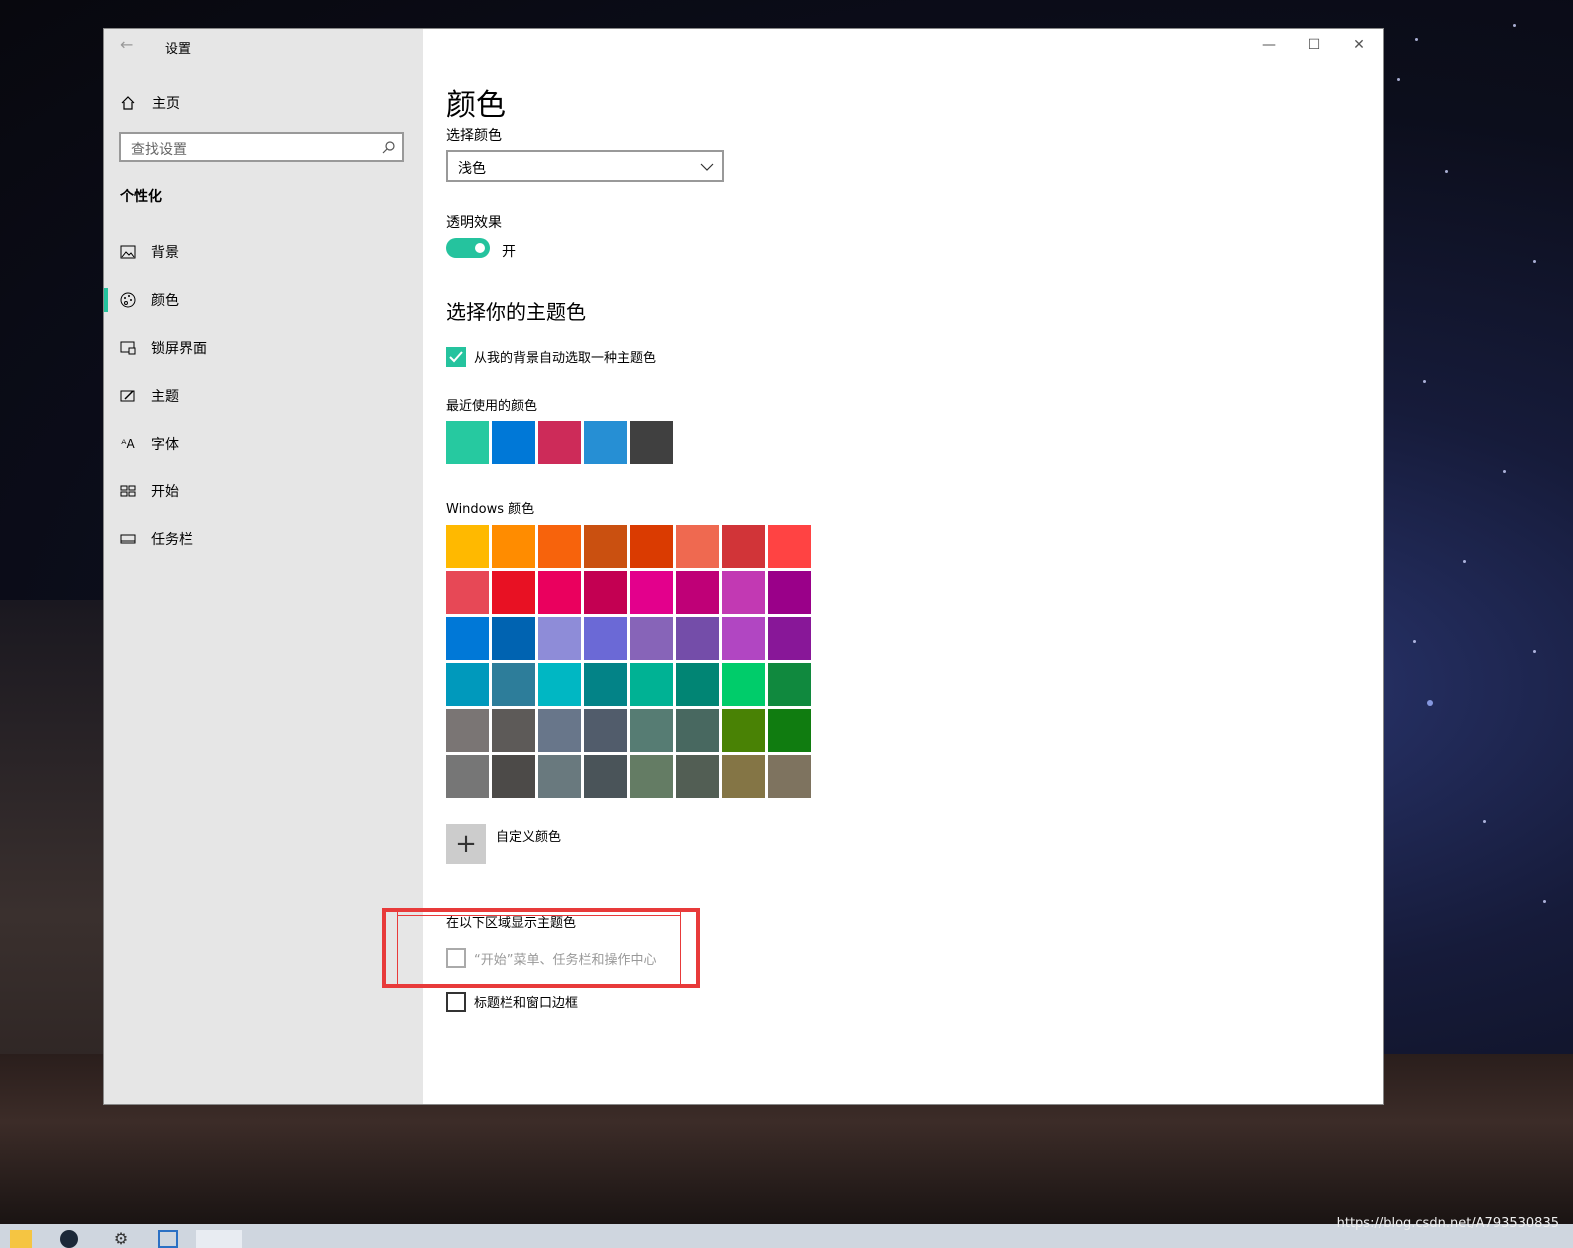  Describe the element at coordinates (389, 147) in the screenshot. I see `search-icon` at that location.